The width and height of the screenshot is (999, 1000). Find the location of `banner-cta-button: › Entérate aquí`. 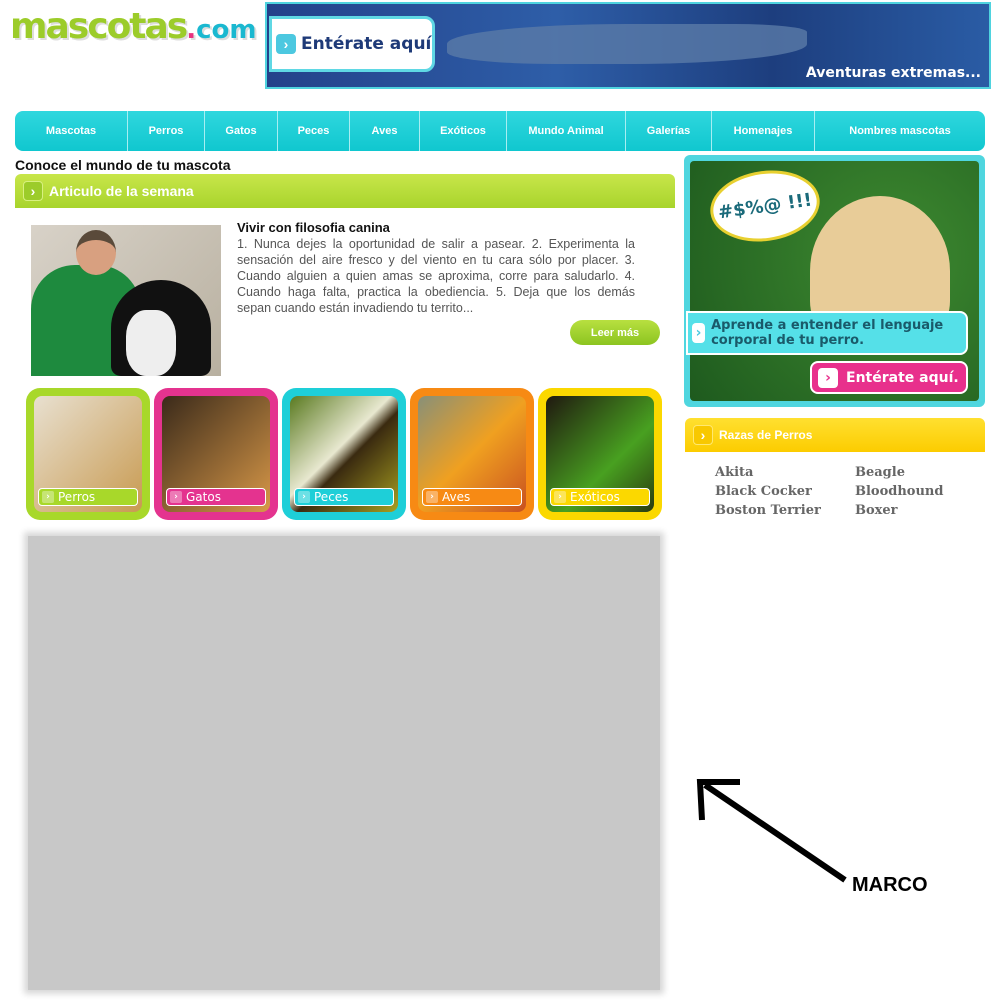

banner-cta-button: › Entérate aquí is located at coordinates (352, 44).